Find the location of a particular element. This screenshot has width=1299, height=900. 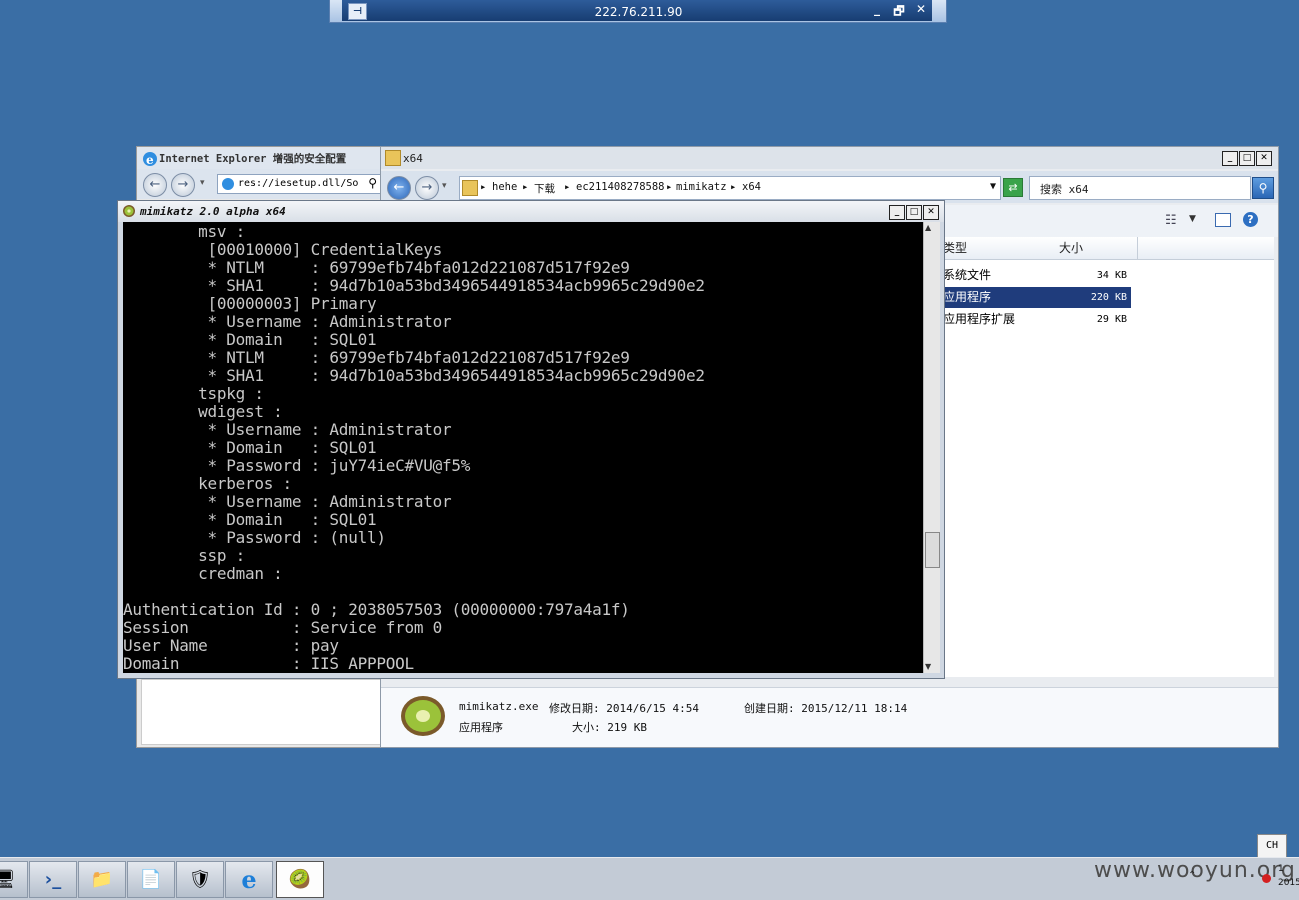

view-options-icon: ☷ is located at coordinates (1171, 220).